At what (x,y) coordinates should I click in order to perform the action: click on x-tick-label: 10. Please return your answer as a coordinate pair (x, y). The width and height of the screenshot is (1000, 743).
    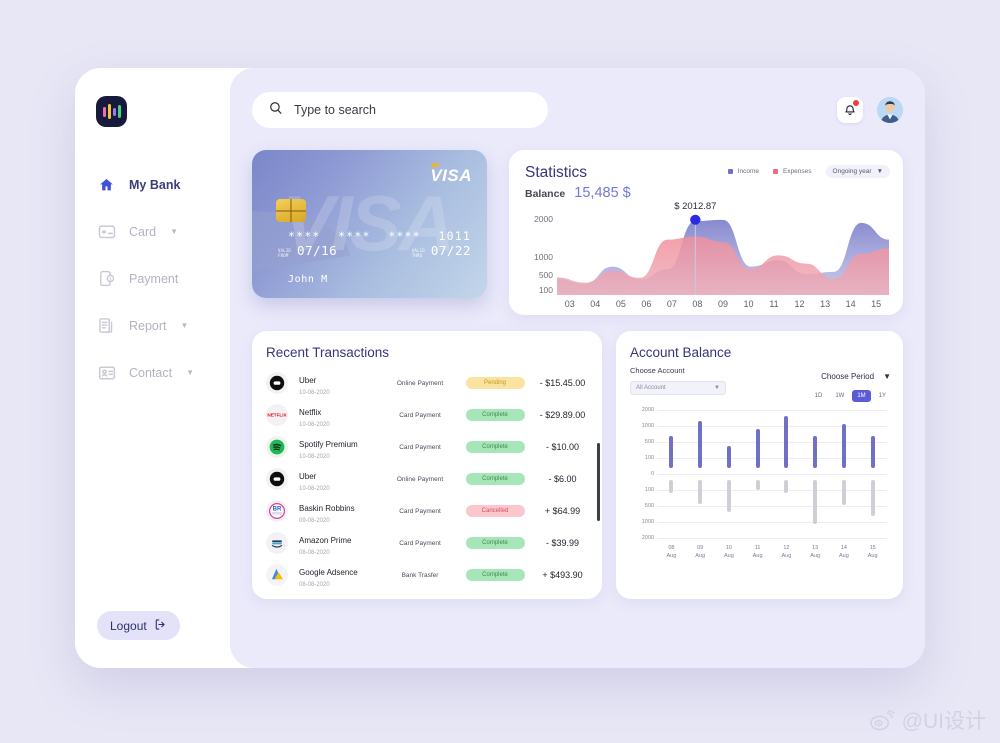
    Looking at the image, I should click on (748, 304).